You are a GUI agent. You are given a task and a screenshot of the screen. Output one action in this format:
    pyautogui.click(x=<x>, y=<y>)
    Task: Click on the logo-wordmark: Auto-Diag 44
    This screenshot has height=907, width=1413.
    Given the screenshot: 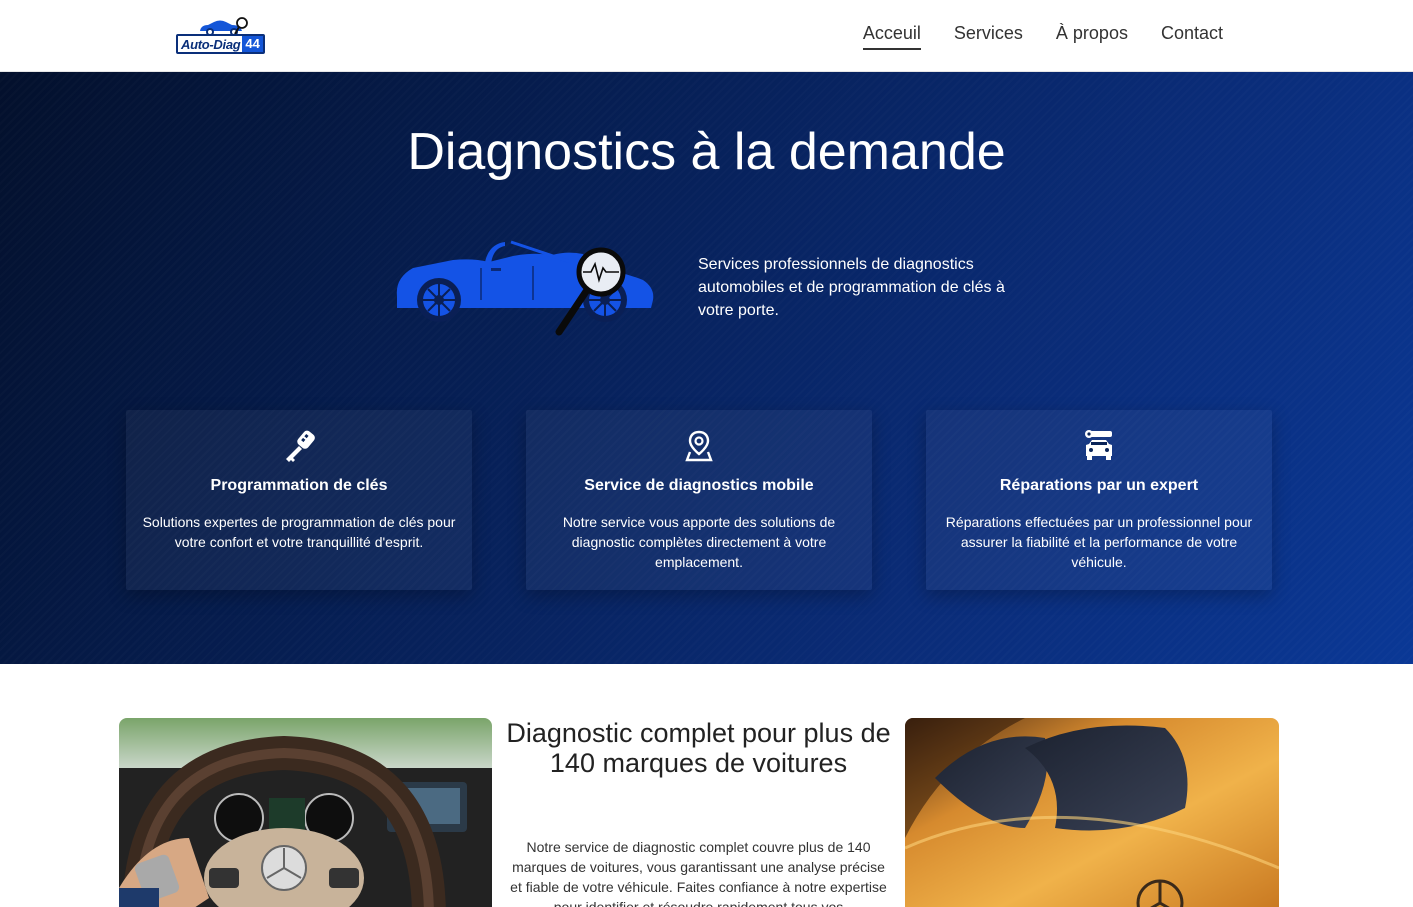 What is the action you would take?
    pyautogui.click(x=220, y=44)
    